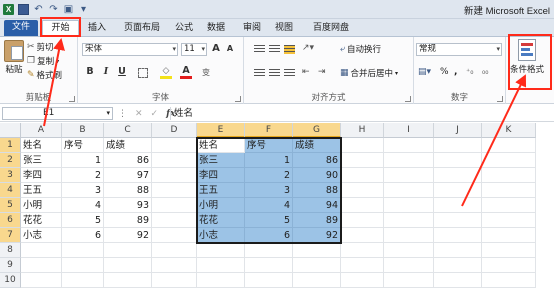 Image resolution: width=554 pixels, height=289 pixels. I want to click on tab-data: 数据, so click(216, 28).